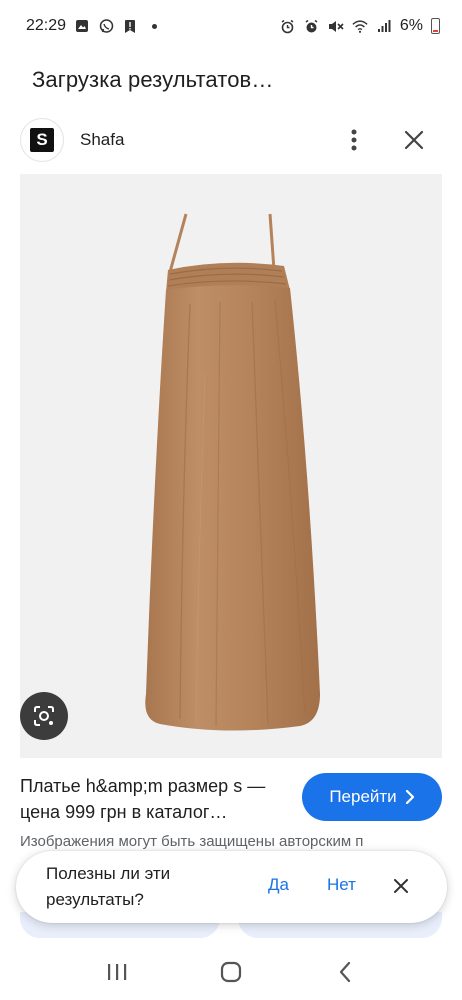  I want to click on close-button, so click(414, 140).